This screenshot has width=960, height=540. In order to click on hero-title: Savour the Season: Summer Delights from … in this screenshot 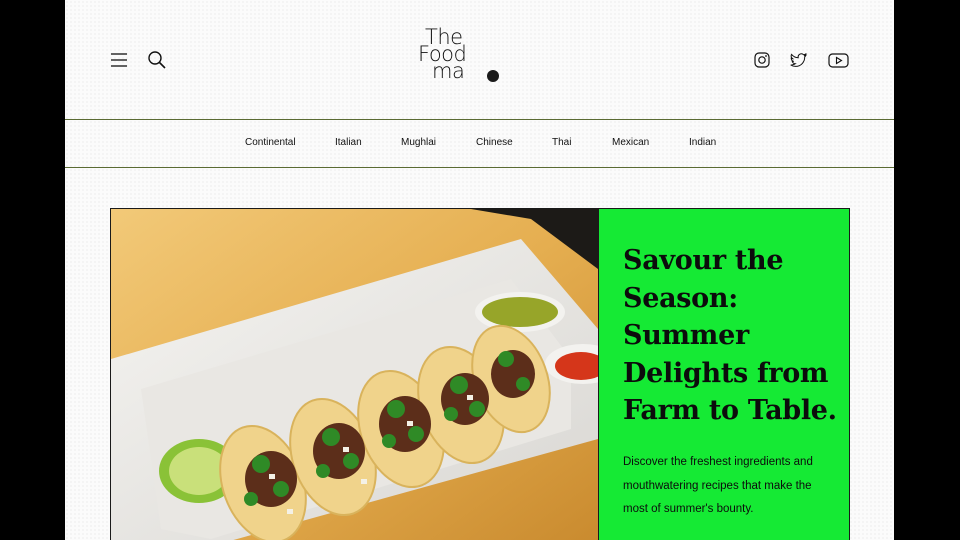, I will do `click(733, 336)`.